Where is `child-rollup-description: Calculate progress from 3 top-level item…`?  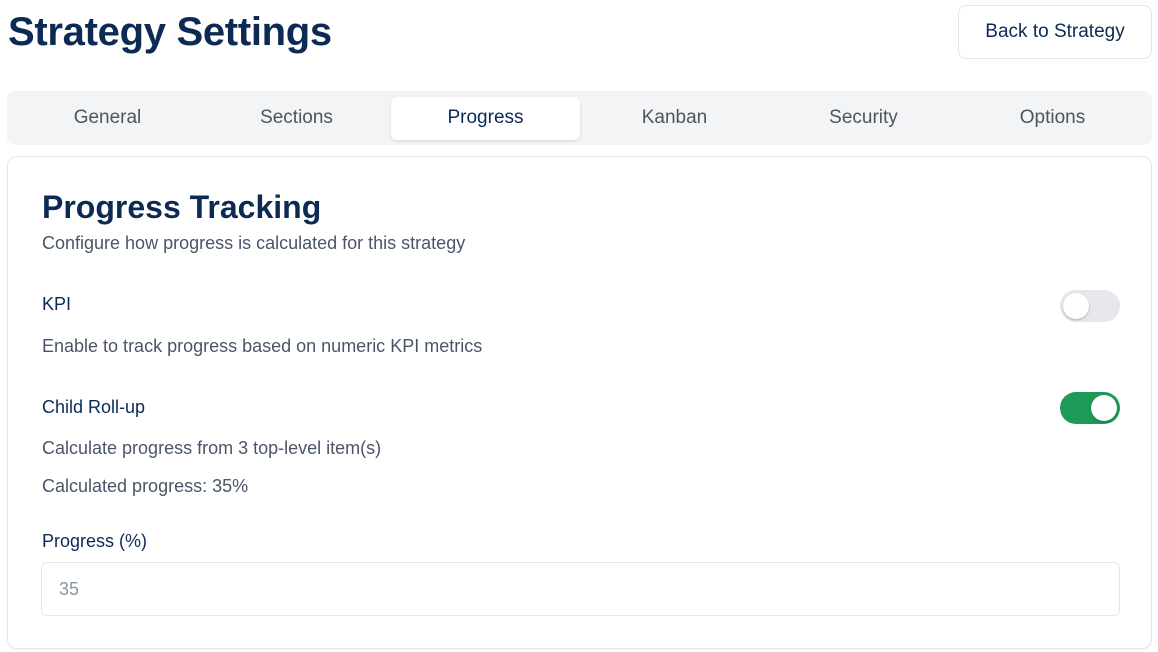 child-rollup-description: Calculate progress from 3 top-level item… is located at coordinates (212, 448).